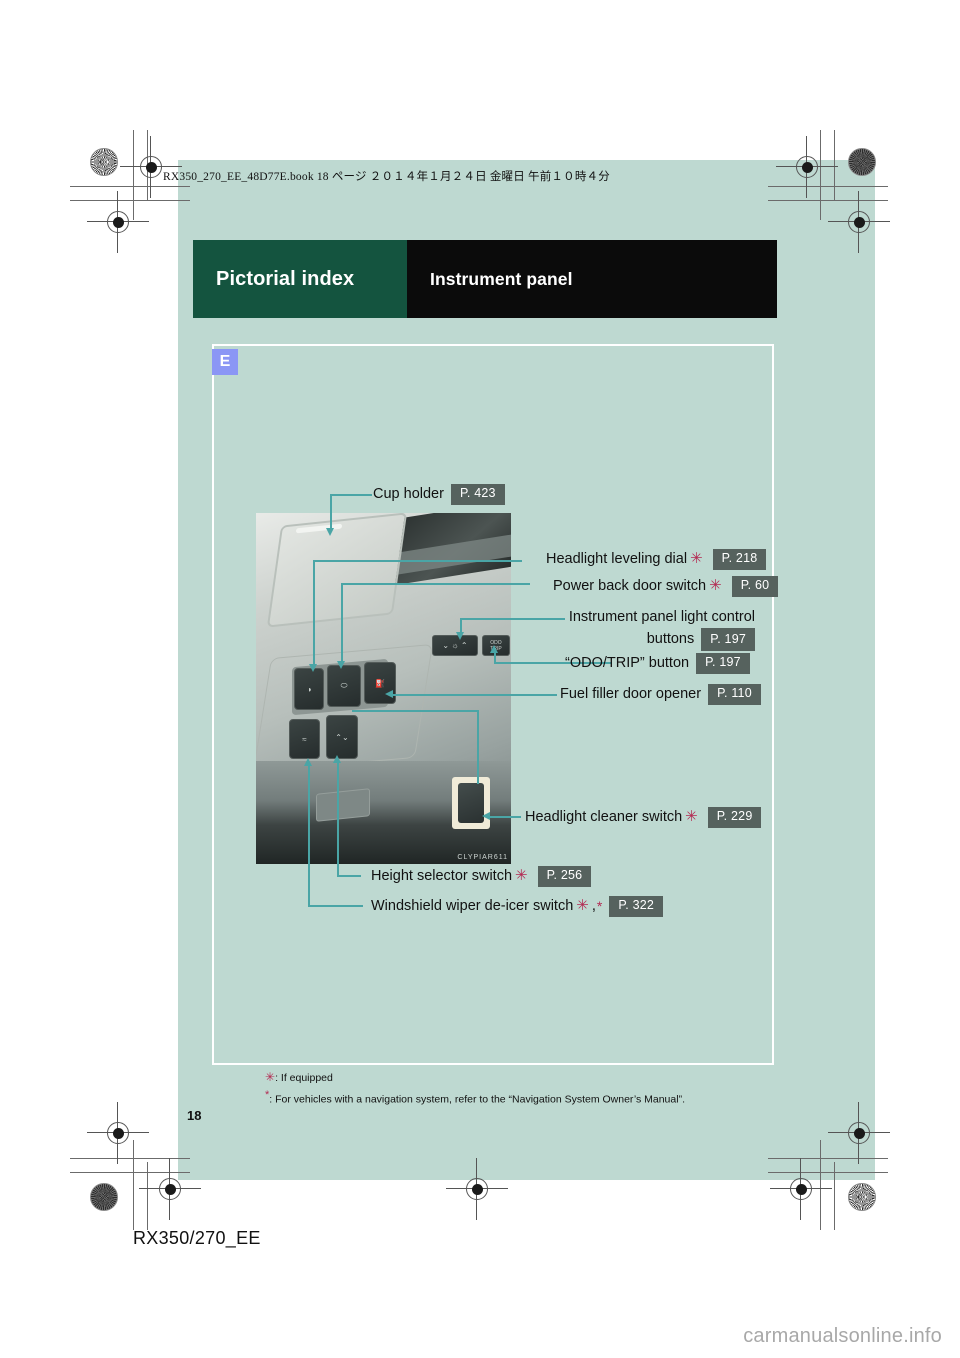 The image size is (960, 1358). Describe the element at coordinates (343, 805) in the screenshot. I see `lower-hatch` at that location.